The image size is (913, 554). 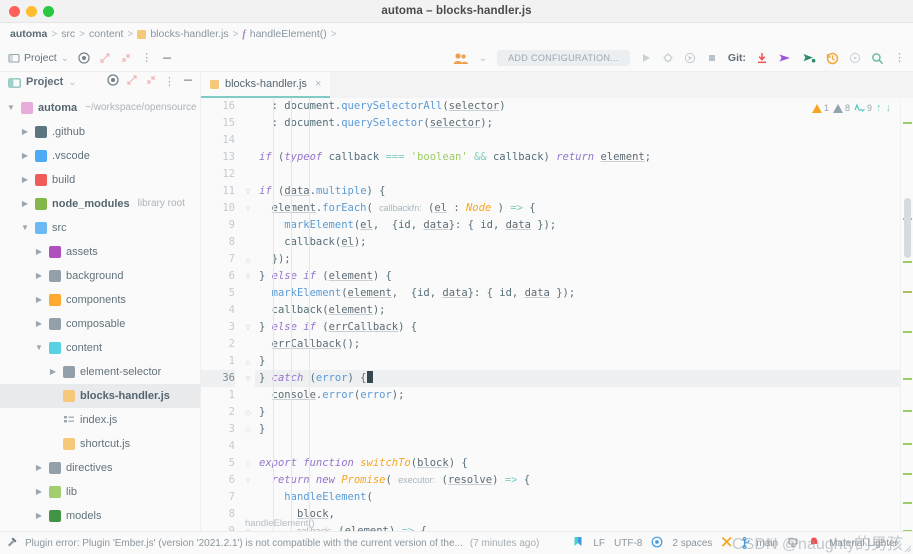 What do you see at coordinates (126, 58) in the screenshot?
I see `collapse-icon` at bounding box center [126, 58].